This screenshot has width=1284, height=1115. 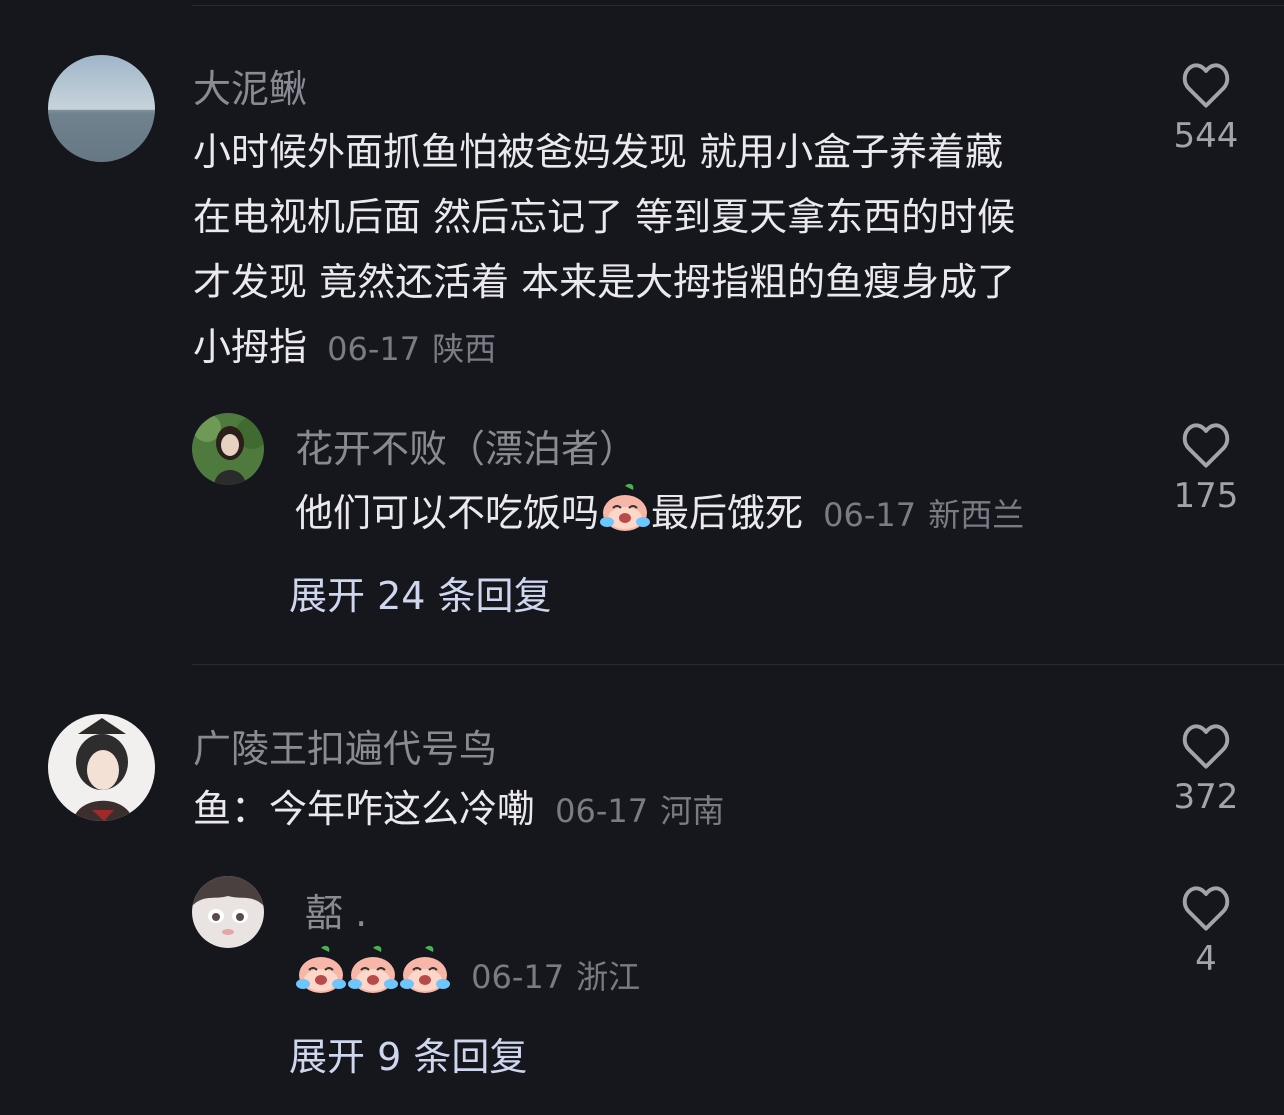 I want to click on comment-author: 花开不败（漂泊者）, so click(x=466, y=445).